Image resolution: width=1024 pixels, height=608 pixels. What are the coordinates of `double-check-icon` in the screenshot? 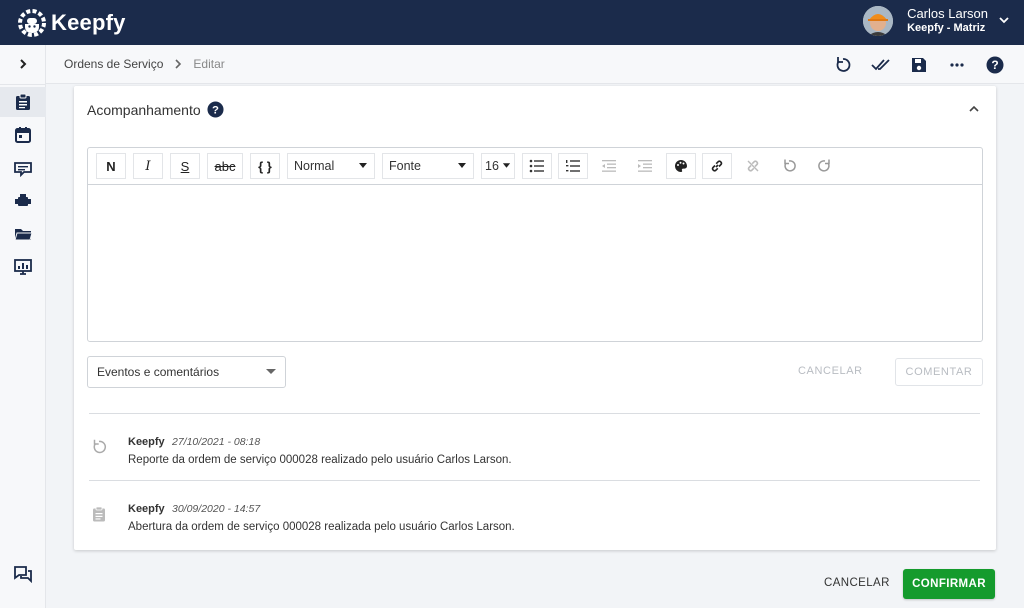 It's located at (880, 65).